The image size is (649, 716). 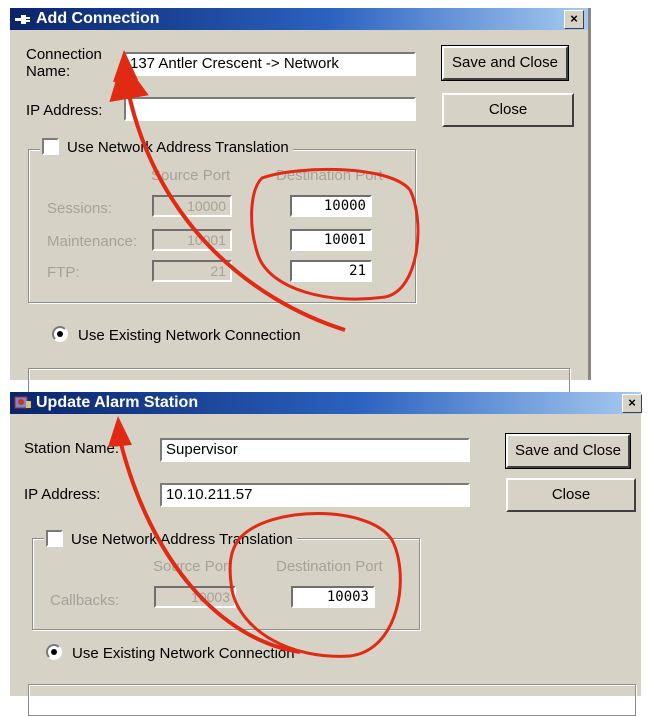 What do you see at coordinates (195, 597) in the screenshot?
I see `callbacks-source-port: 10003` at bounding box center [195, 597].